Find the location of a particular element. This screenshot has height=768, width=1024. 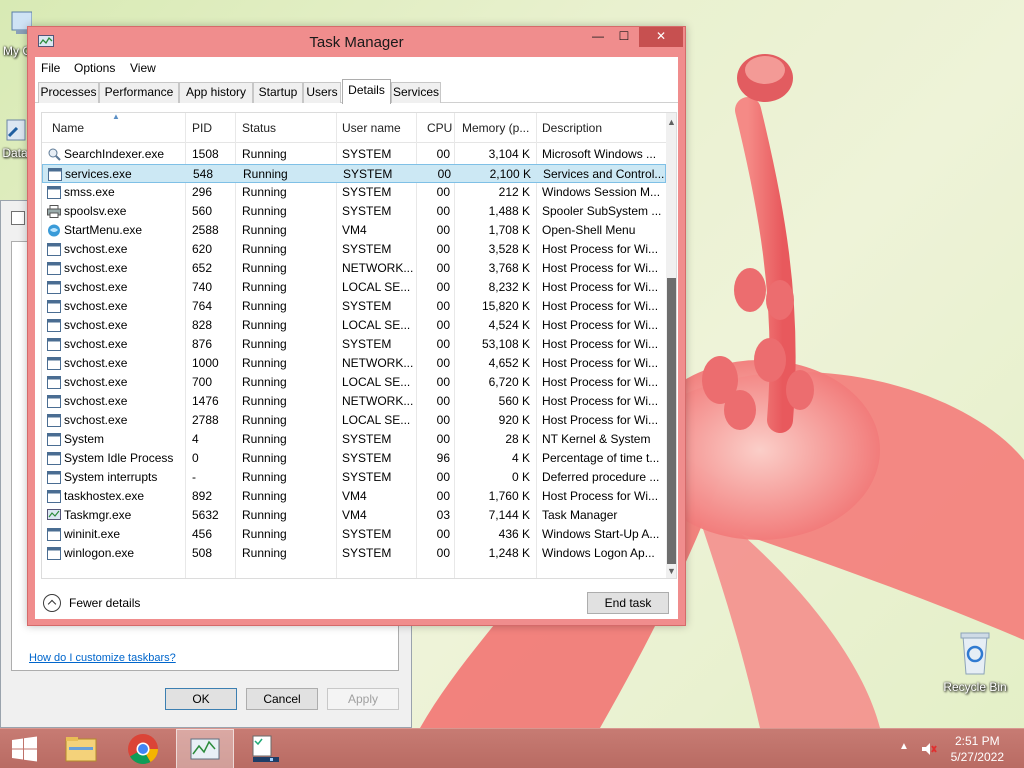

cell-name: taskhostex.exe is located at coordinates (104, 496).